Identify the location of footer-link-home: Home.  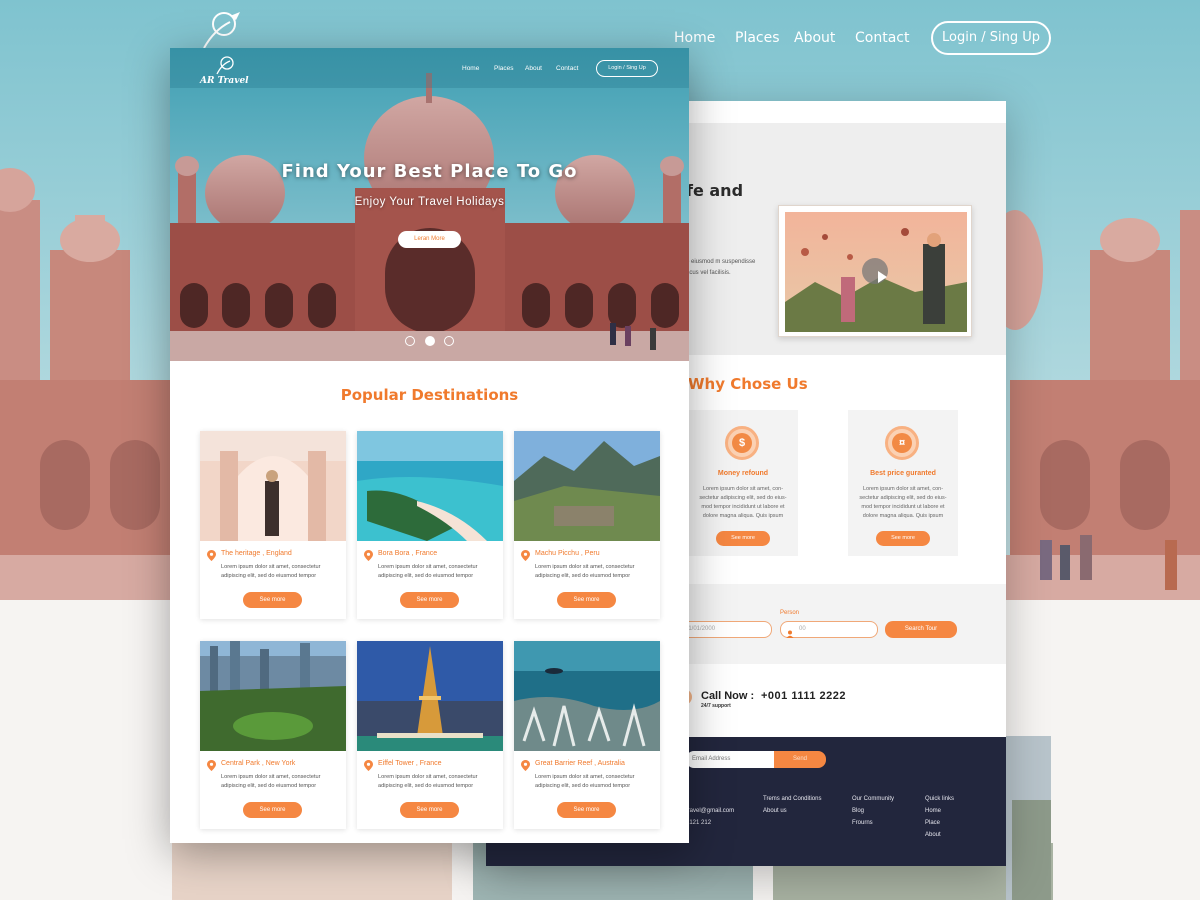
(939, 811).